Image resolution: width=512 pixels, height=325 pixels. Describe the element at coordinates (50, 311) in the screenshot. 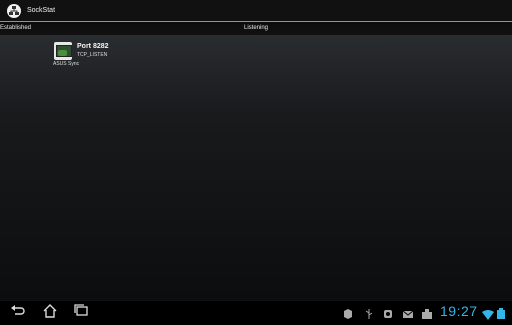

I see `home-icon` at that location.